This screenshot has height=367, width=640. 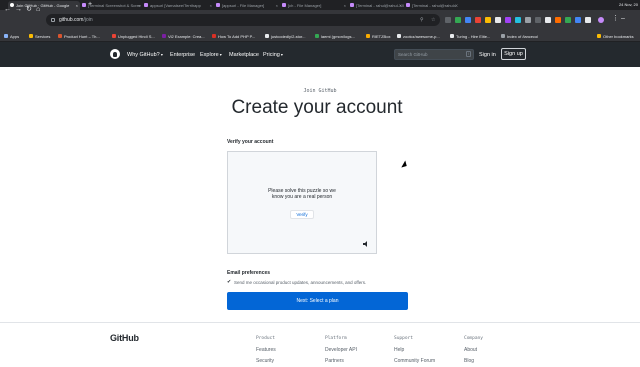 What do you see at coordinates (378, 36) in the screenshot?
I see `bookmark-item: RIETZBox` at bounding box center [378, 36].